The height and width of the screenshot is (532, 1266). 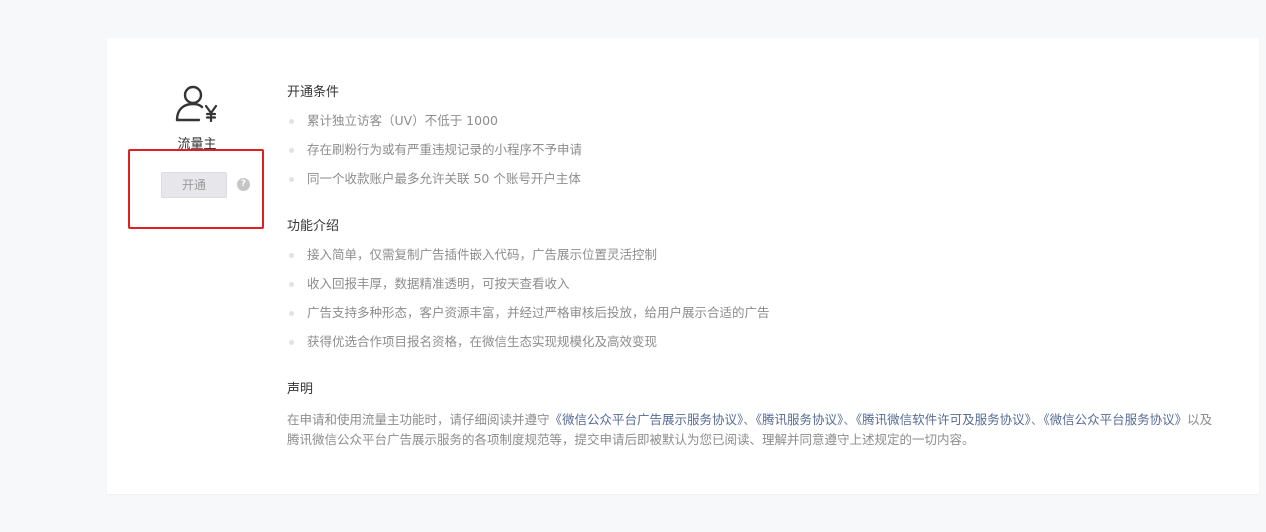 I want to click on highlight-box, so click(x=196, y=189).